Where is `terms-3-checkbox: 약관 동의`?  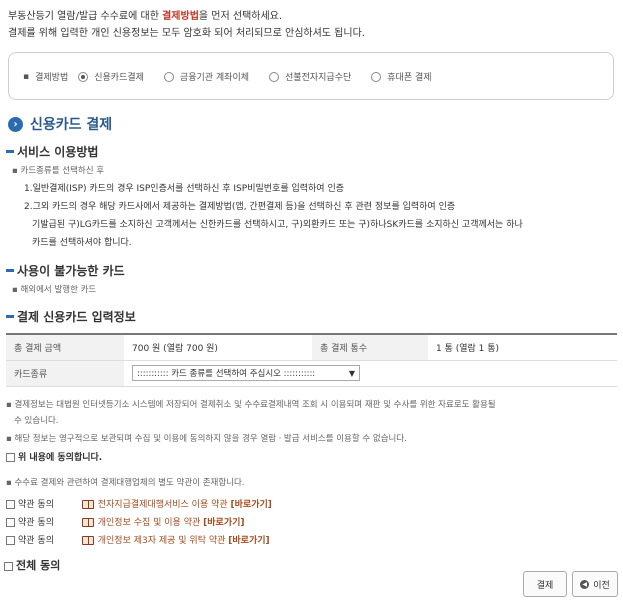 terms-3-checkbox: 약관 동의 is located at coordinates (30, 541).